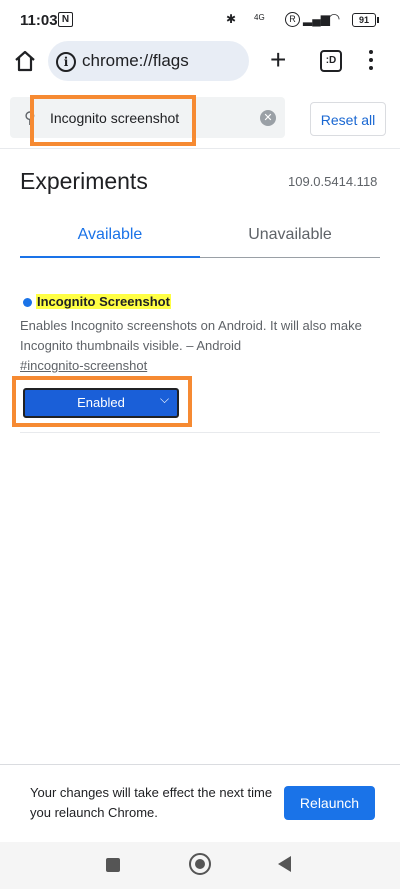 The width and height of the screenshot is (400, 889). What do you see at coordinates (113, 120) in the screenshot?
I see `search-highlight-box` at bounding box center [113, 120].